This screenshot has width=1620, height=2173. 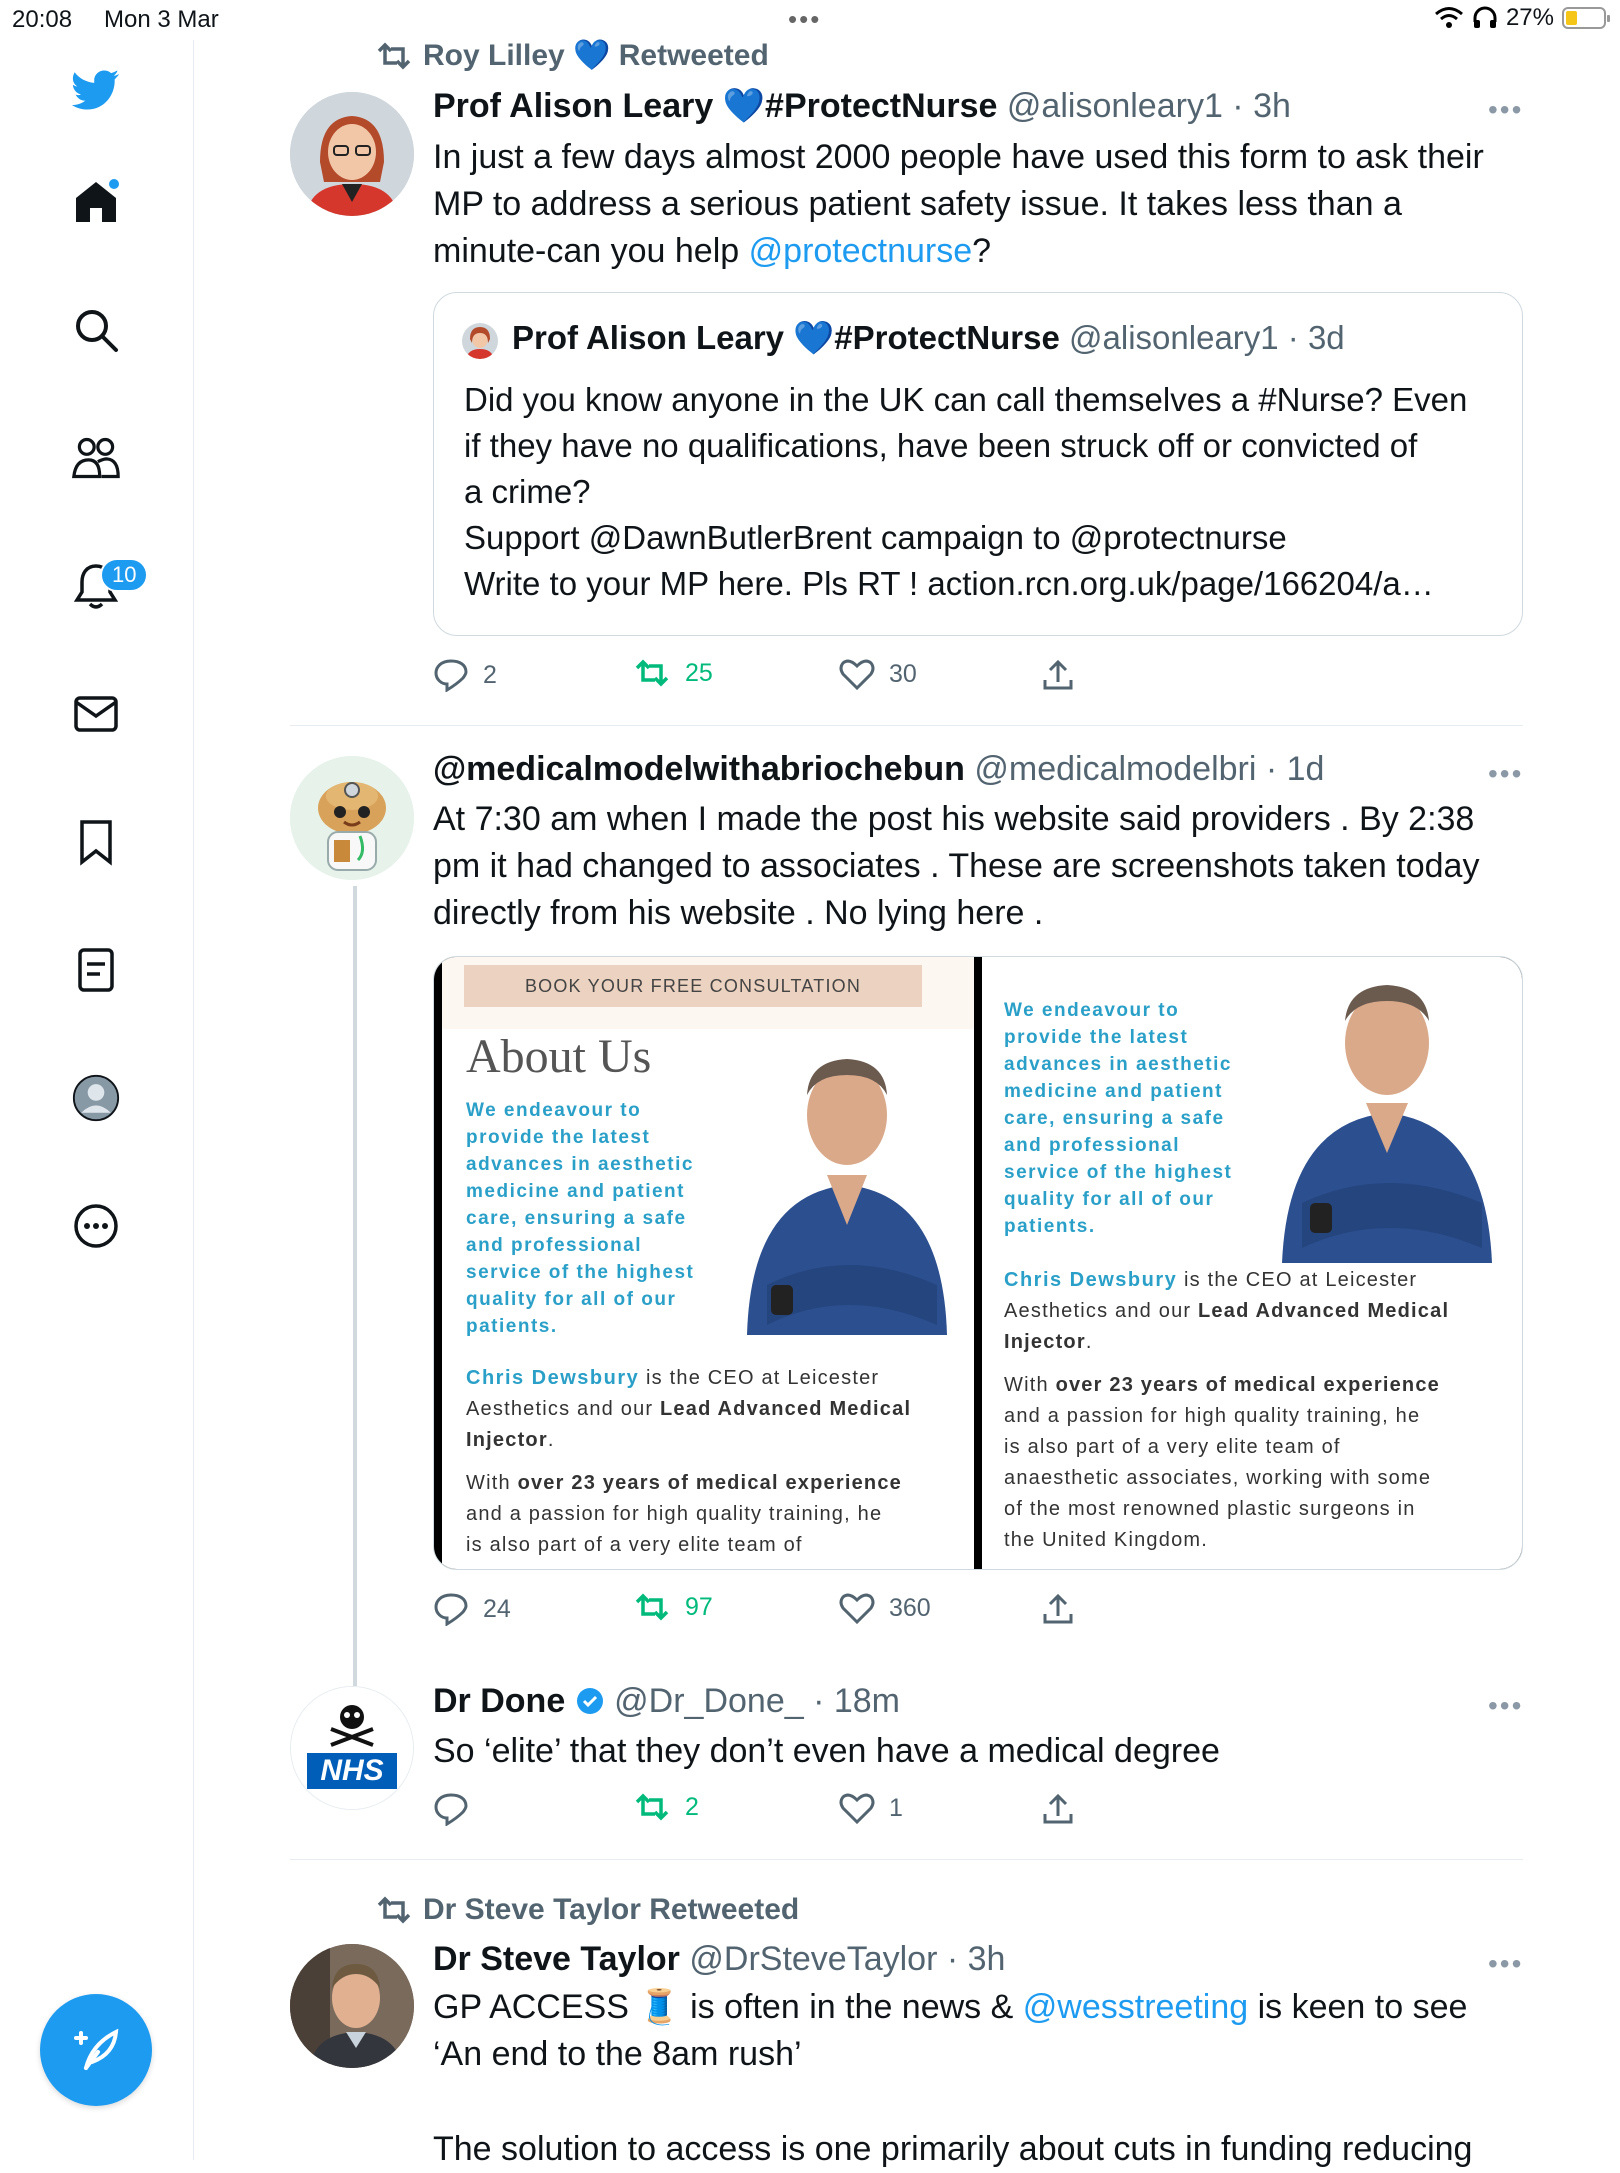 What do you see at coordinates (559, 1056) in the screenshot?
I see `about-us-heading-text: About Us` at bounding box center [559, 1056].